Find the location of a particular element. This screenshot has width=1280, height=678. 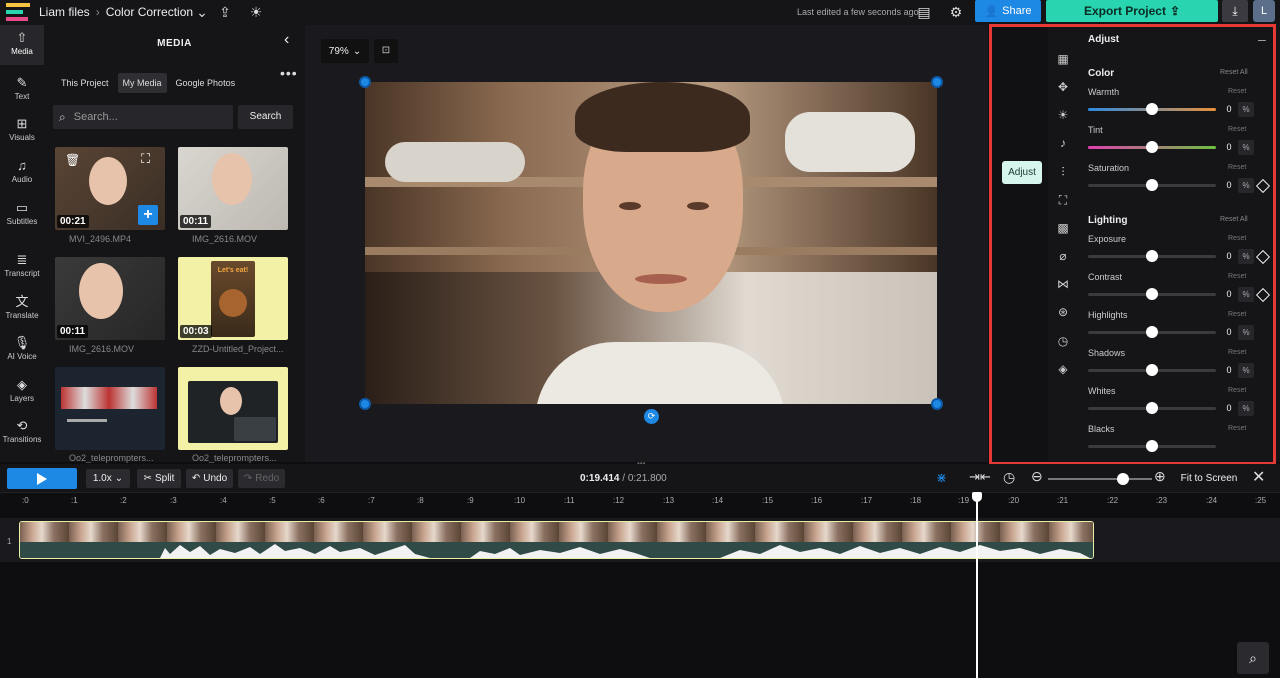

lighting-reset-all: Reset All is located at coordinates (1234, 219).